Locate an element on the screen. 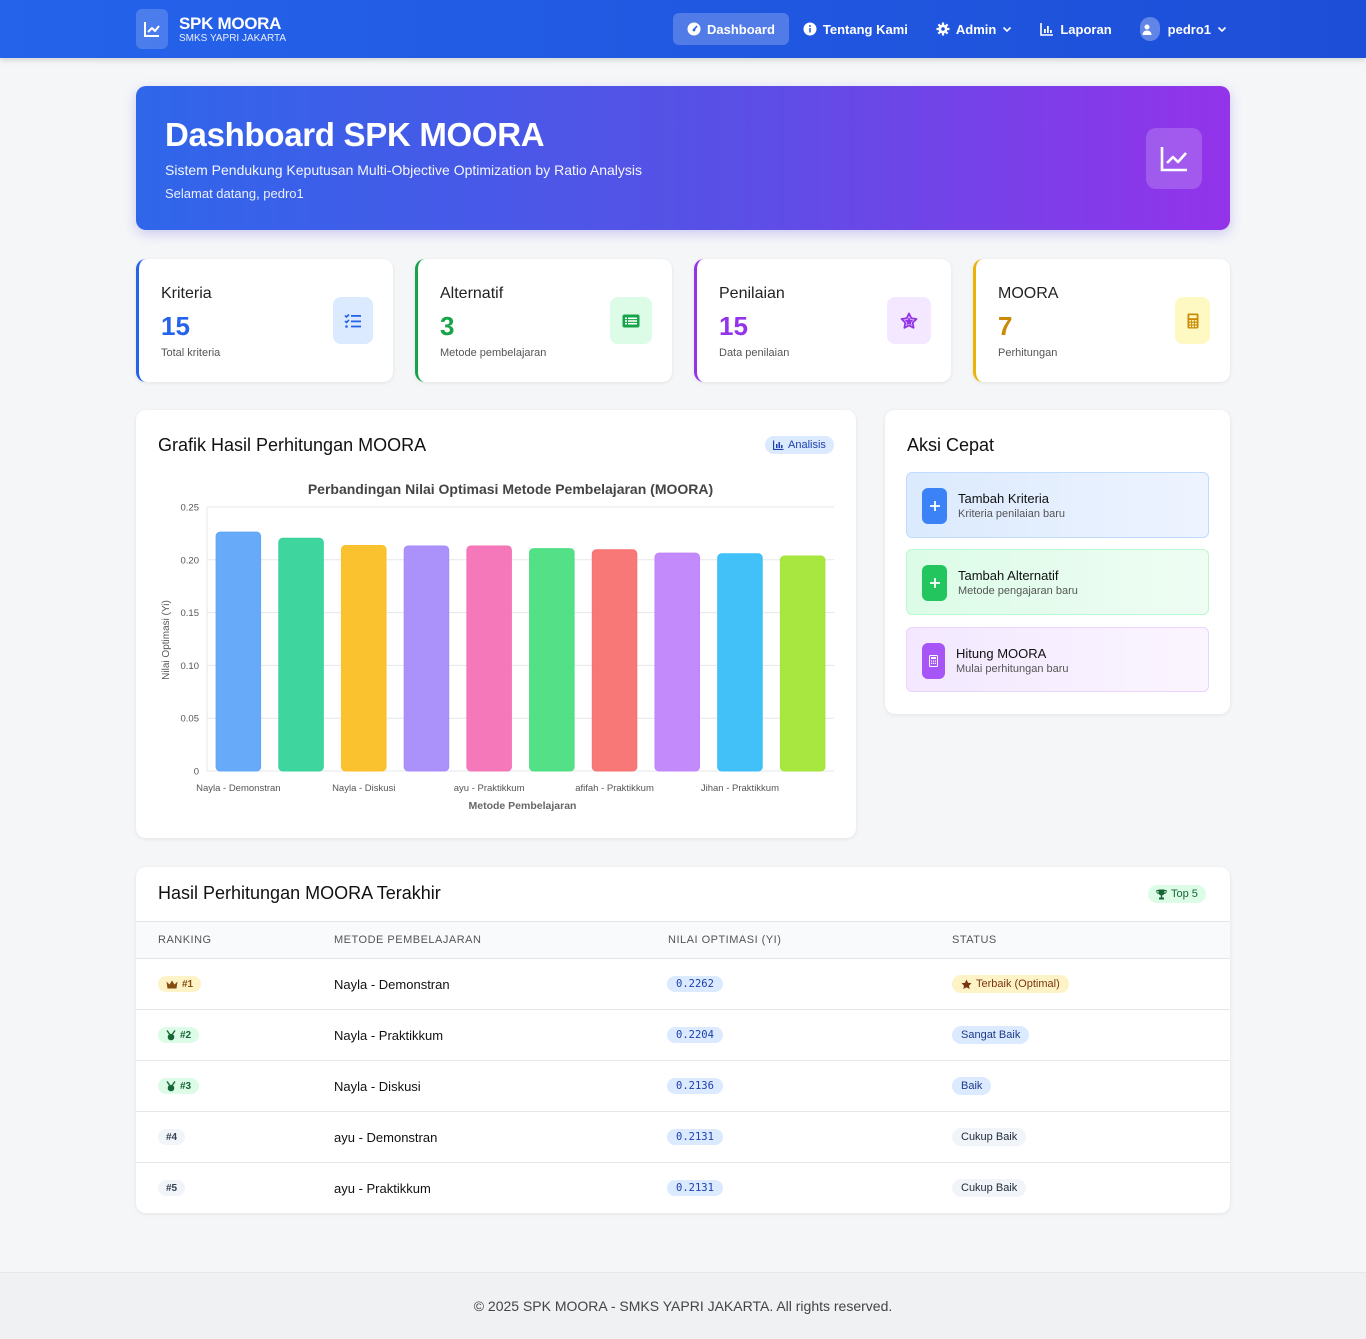 The width and height of the screenshot is (1366, 1339). stat-label: Kriteria is located at coordinates (186, 293).